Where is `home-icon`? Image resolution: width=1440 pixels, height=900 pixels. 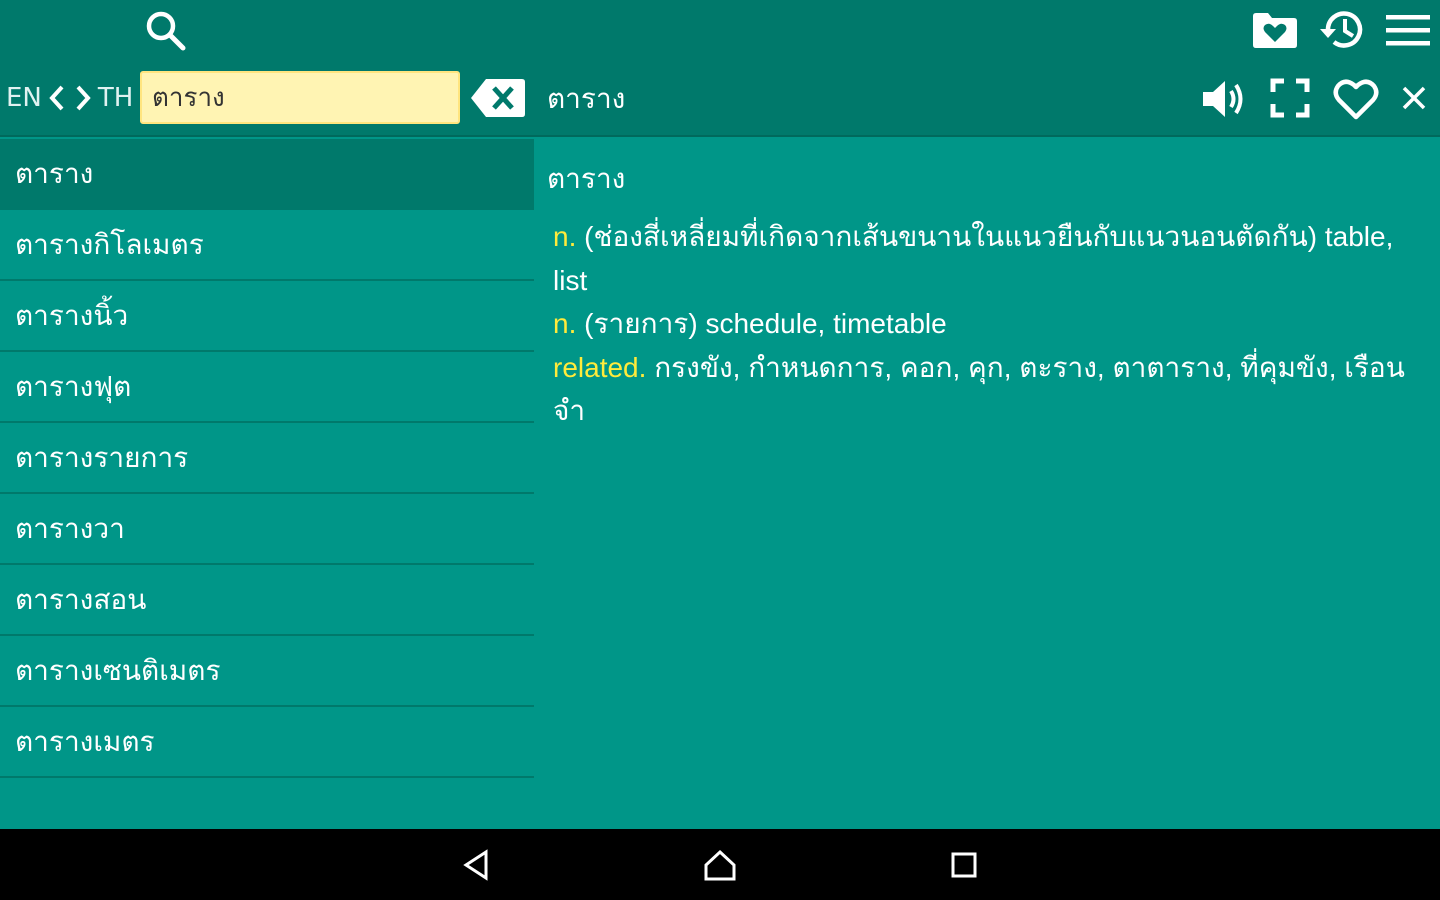 home-icon is located at coordinates (720, 865).